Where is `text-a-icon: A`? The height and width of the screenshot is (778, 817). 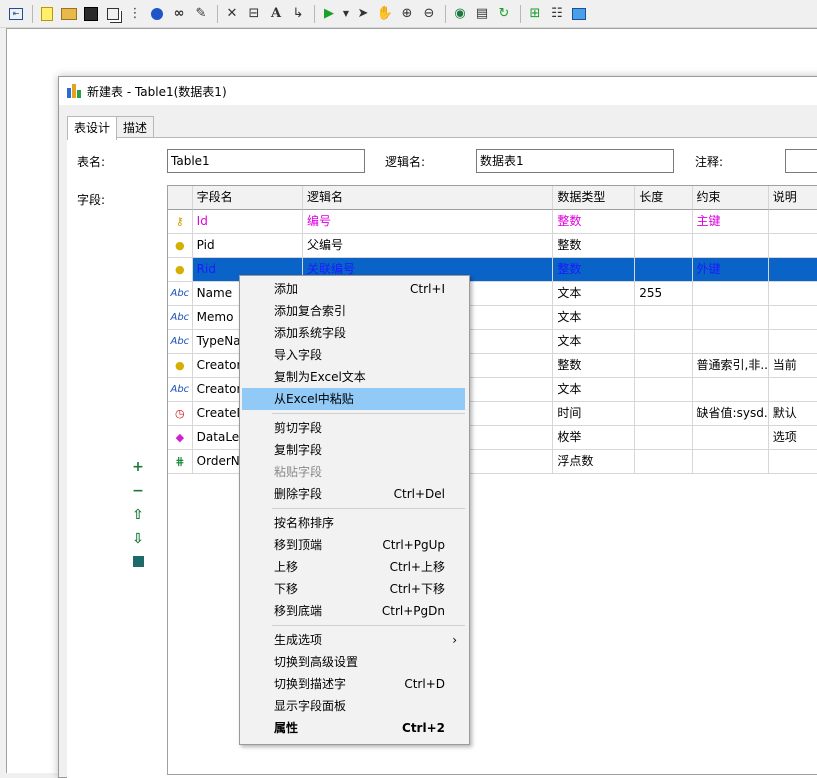 text-a-icon: A is located at coordinates (276, 14).